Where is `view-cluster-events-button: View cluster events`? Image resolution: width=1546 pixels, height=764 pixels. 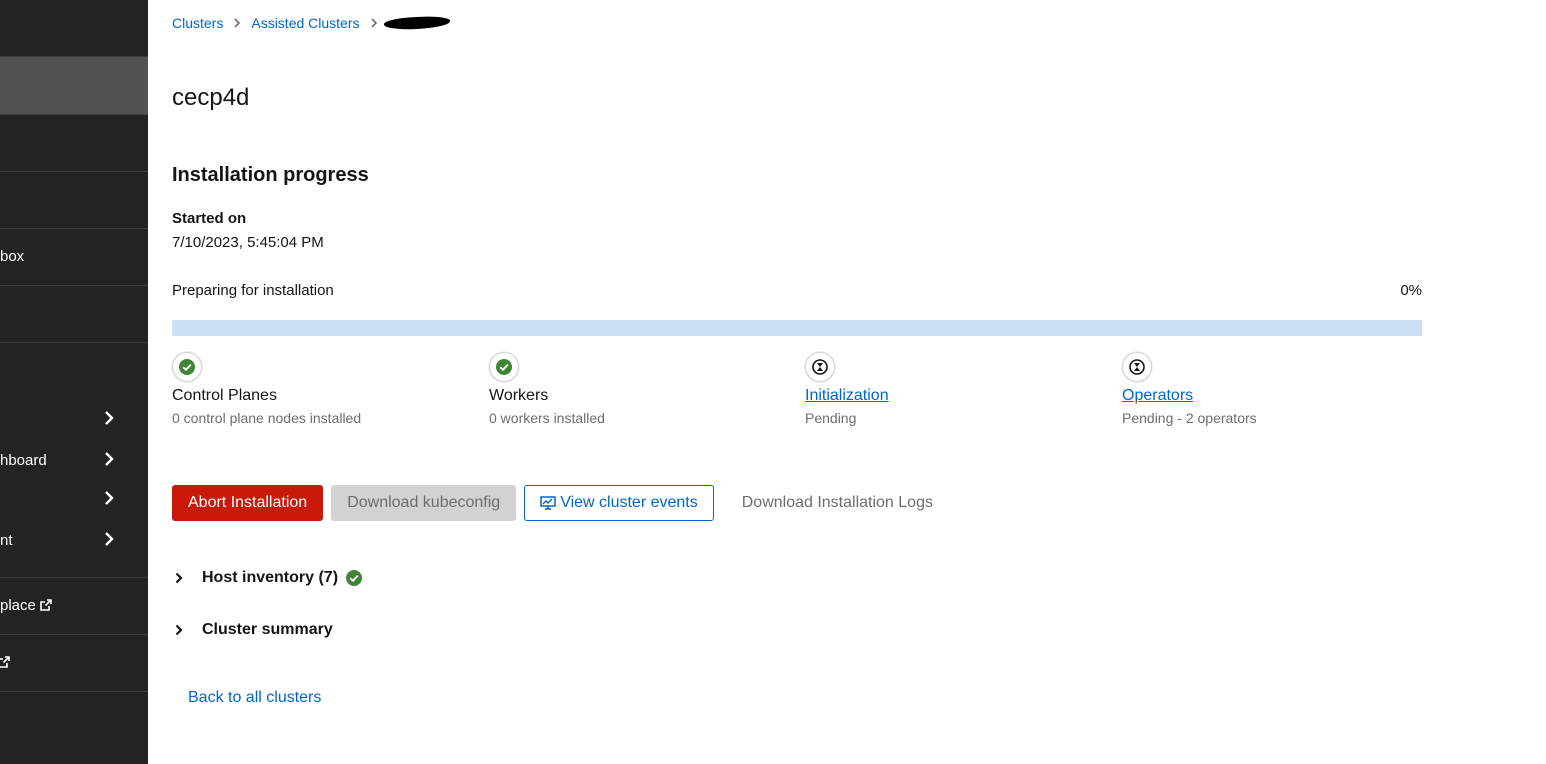
view-cluster-events-button: View cluster events is located at coordinates (619, 503).